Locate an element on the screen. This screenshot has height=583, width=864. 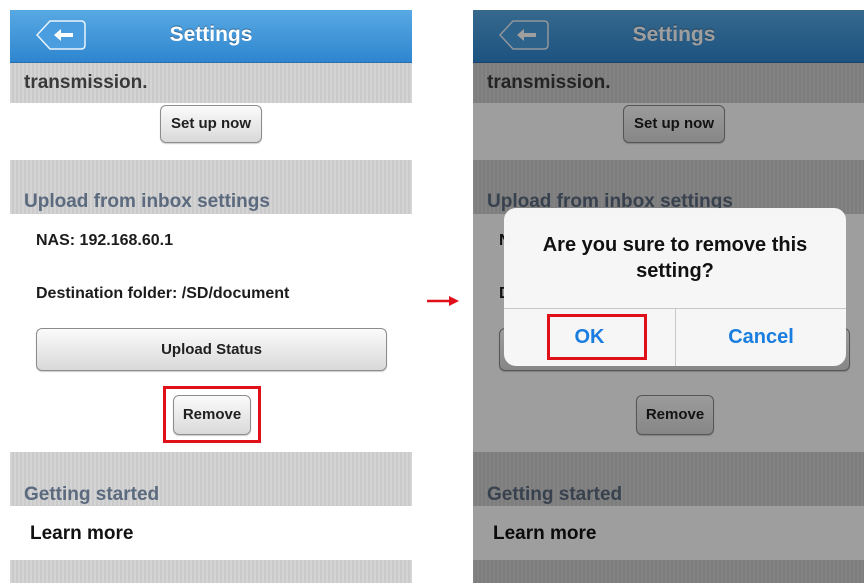
upload-section-title: Upload from inbox settings is located at coordinates (147, 201).